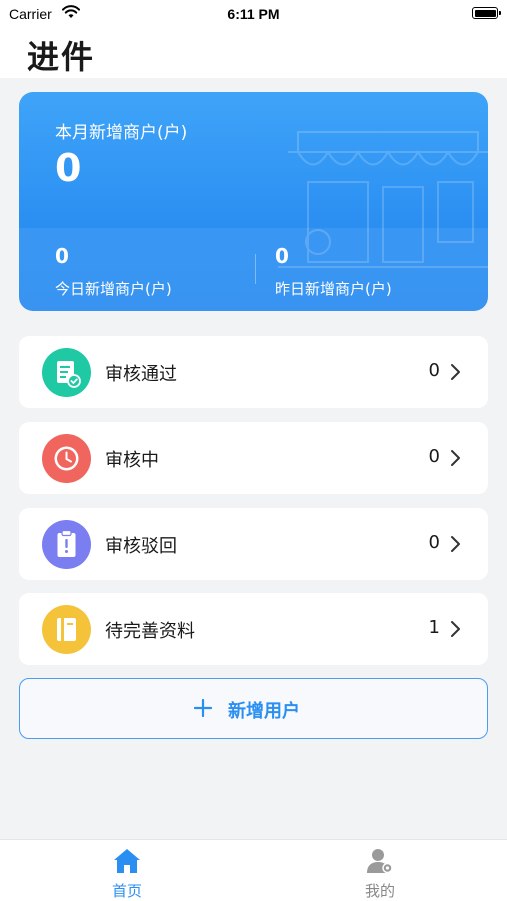 The width and height of the screenshot is (507, 901). Describe the element at coordinates (253, 54) in the screenshot. I see `page-header: 进件` at that location.